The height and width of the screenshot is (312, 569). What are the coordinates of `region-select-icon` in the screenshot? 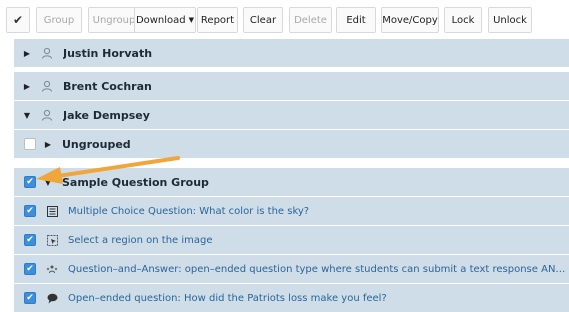 It's located at (52, 240).